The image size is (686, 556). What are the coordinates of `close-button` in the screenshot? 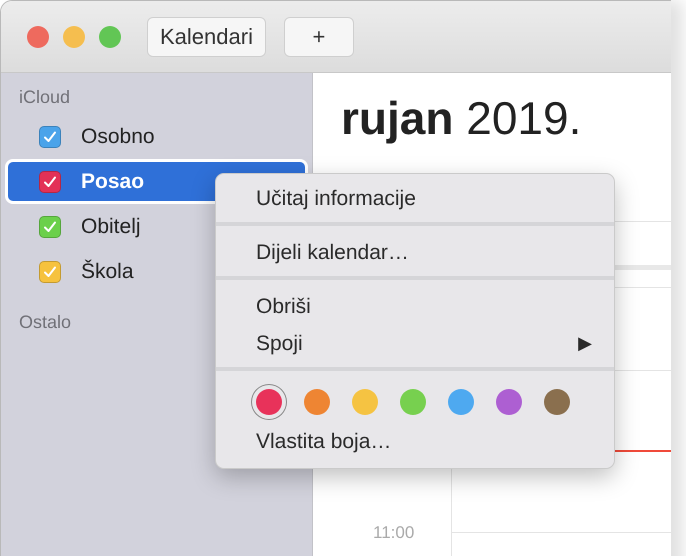 It's located at (38, 37).